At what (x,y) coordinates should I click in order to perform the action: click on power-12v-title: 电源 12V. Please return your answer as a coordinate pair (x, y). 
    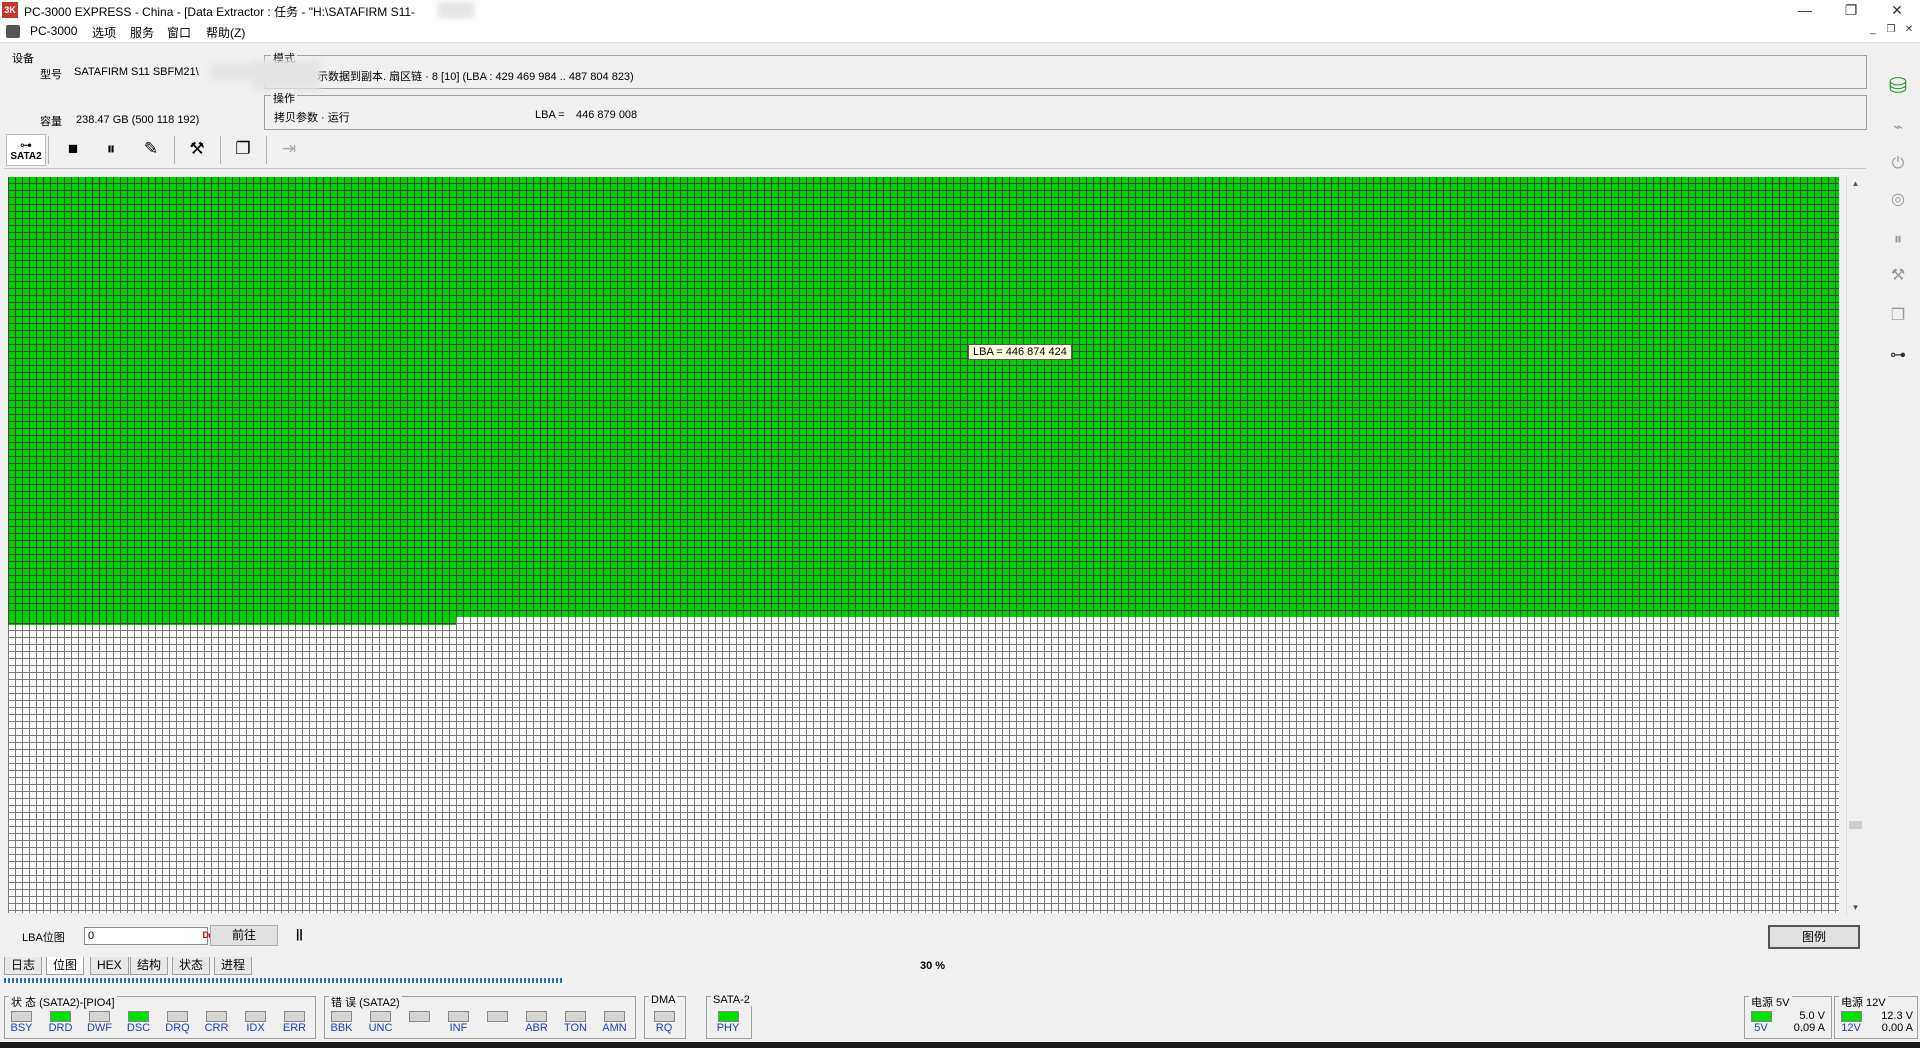
    Looking at the image, I should click on (1863, 1002).